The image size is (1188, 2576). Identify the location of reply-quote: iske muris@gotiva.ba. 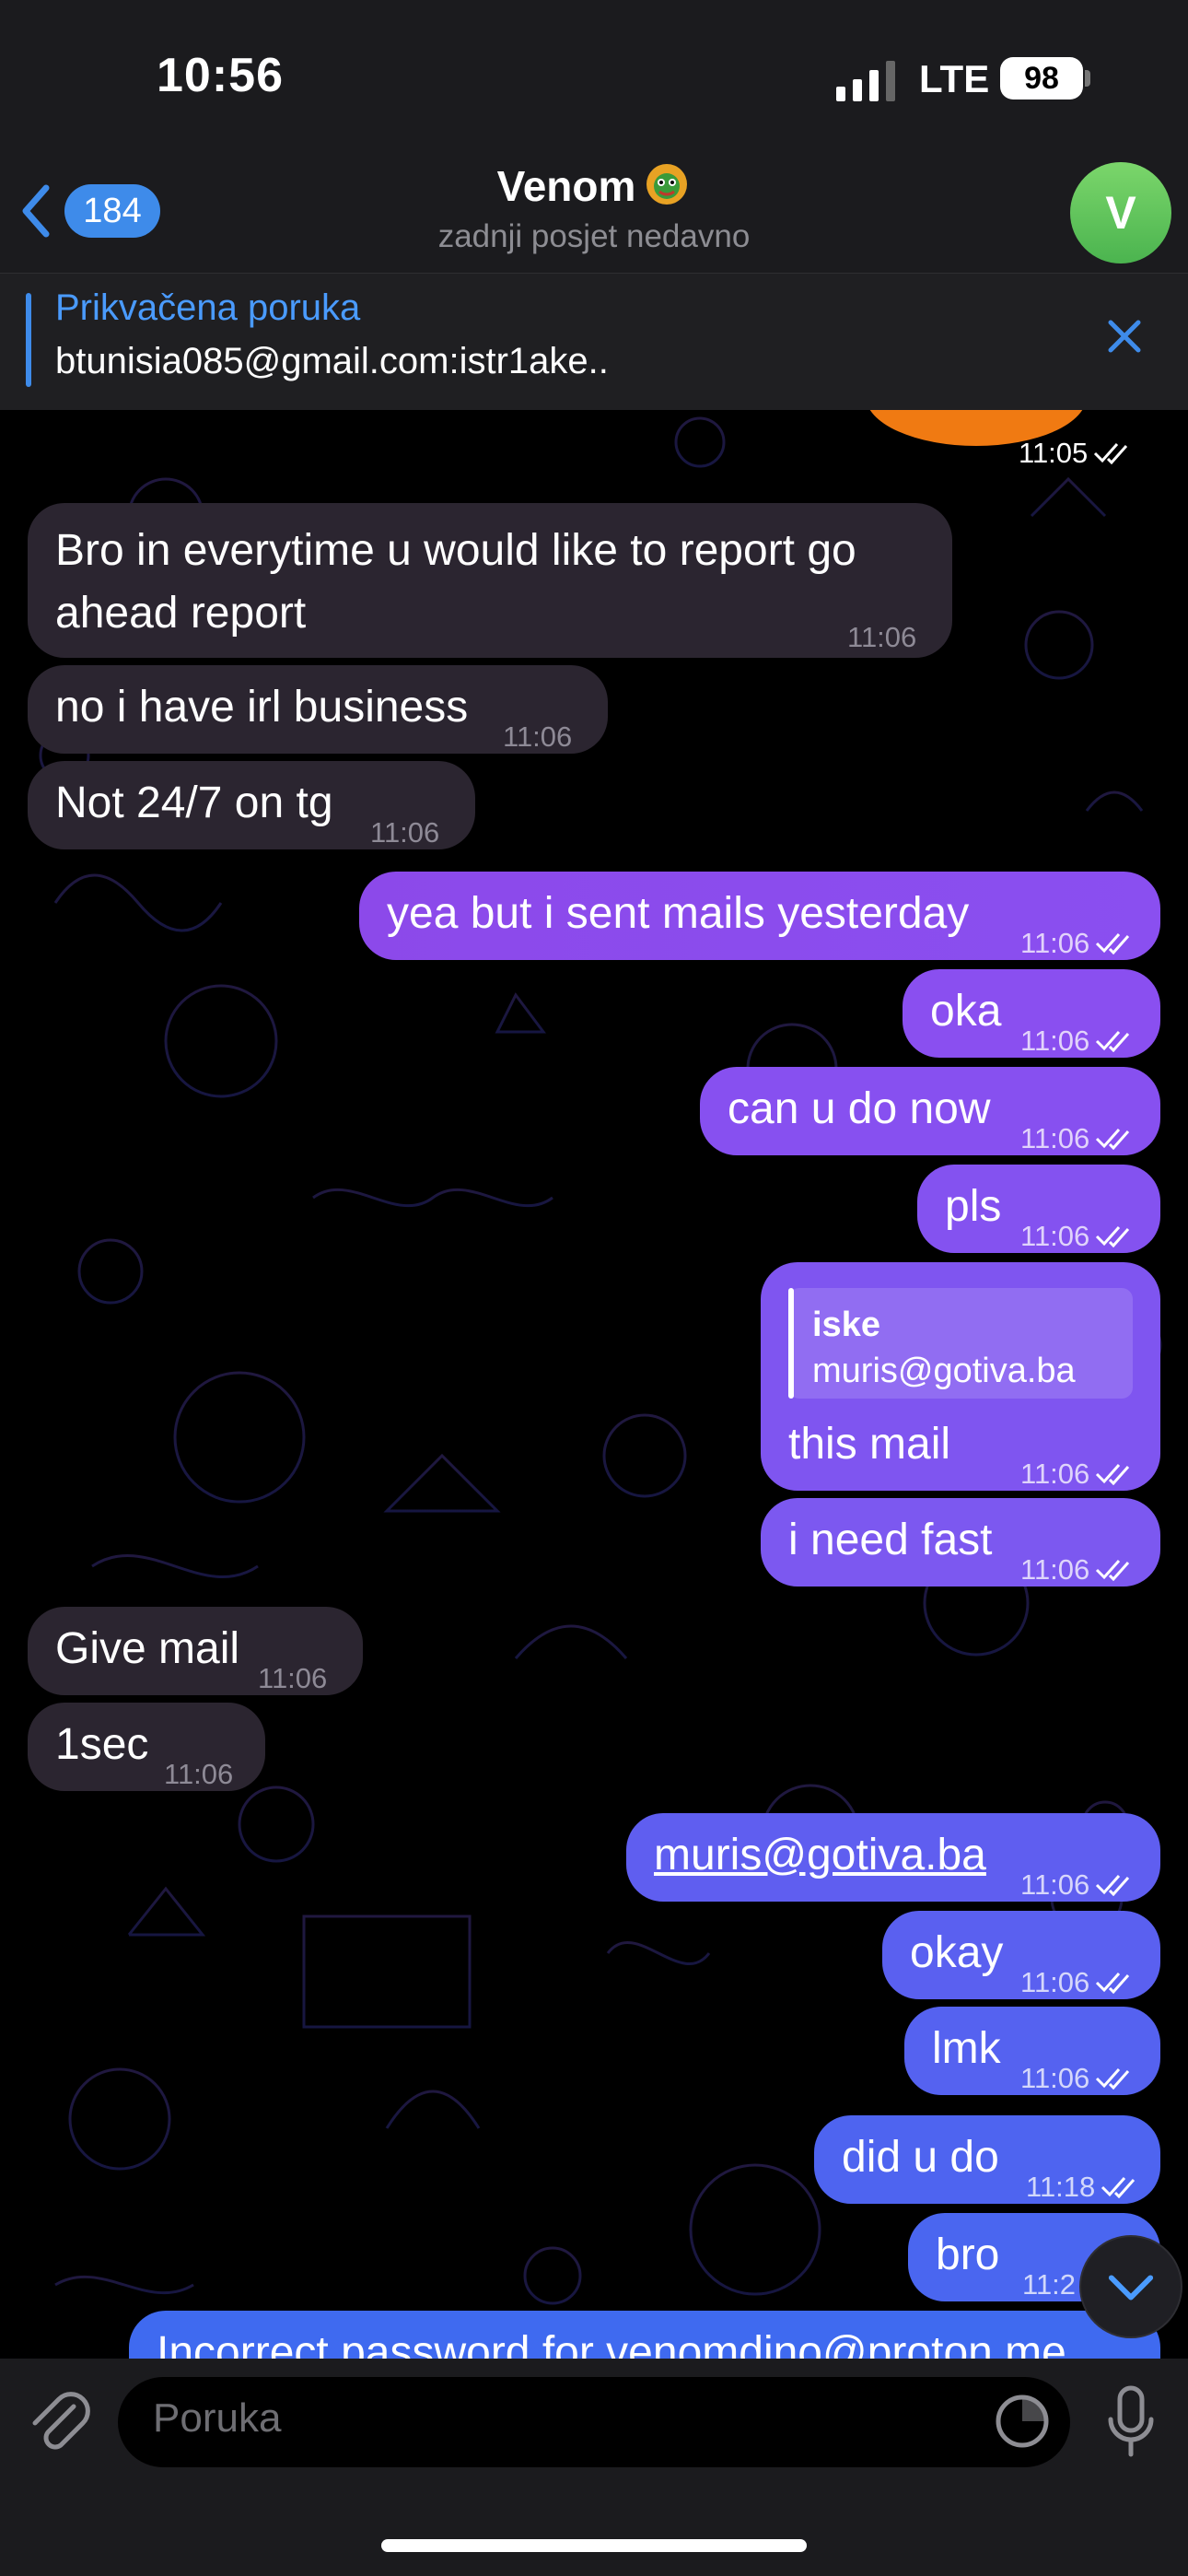
(961, 1343).